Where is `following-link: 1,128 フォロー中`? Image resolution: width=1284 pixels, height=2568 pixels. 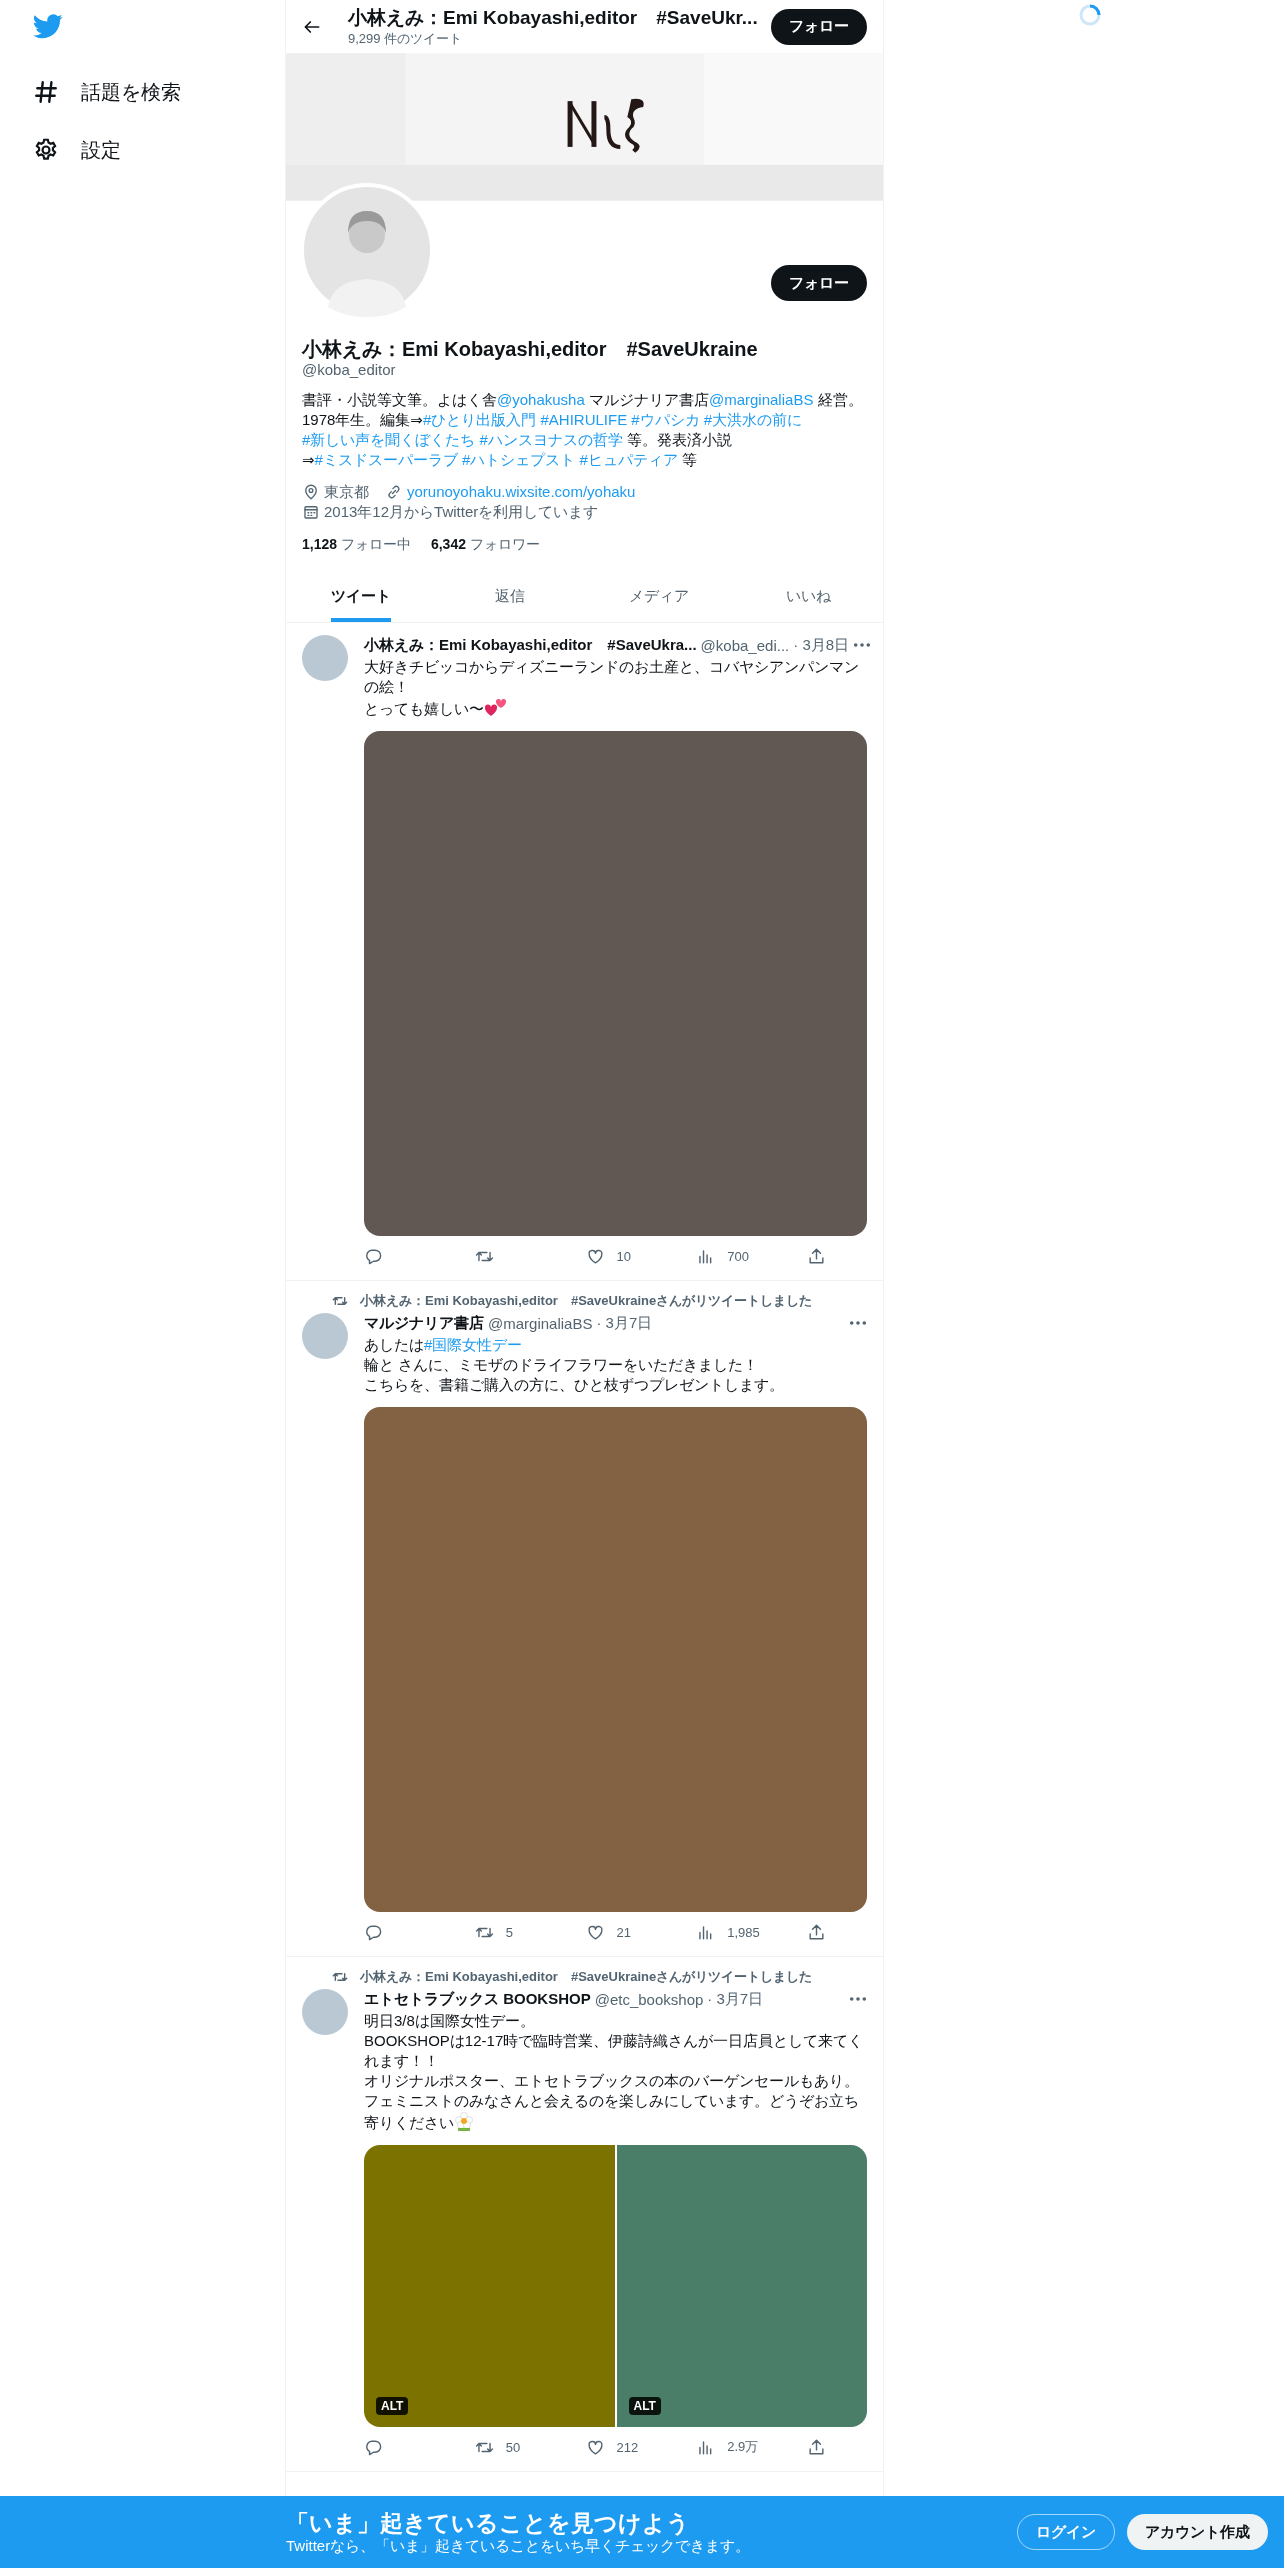
following-link: 1,128 フォロー中 is located at coordinates (356, 545).